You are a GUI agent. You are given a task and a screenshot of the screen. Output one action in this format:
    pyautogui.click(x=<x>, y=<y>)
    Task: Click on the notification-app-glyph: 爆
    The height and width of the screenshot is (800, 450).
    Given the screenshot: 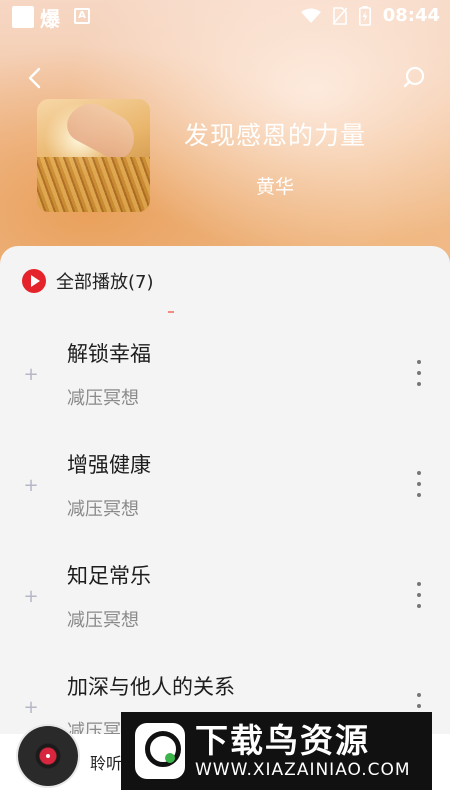 What is the action you would take?
    pyautogui.click(x=50, y=19)
    